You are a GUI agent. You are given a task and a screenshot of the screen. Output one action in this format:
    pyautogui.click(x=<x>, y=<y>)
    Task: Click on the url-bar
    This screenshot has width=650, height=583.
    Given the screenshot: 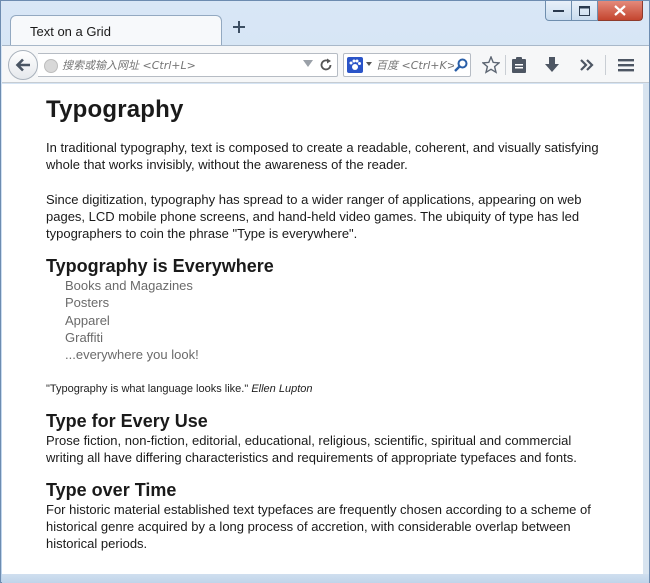 What is the action you would take?
    pyautogui.click(x=188, y=65)
    